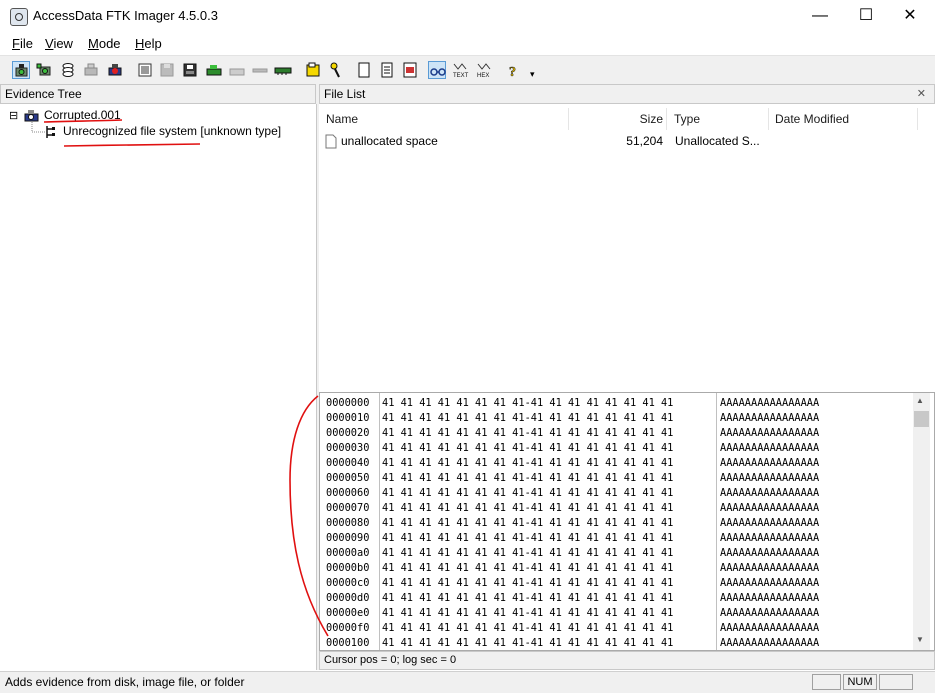 The width and height of the screenshot is (935, 693). What do you see at coordinates (348, 508) in the screenshot?
I see `hex-offset: 0000070` at bounding box center [348, 508].